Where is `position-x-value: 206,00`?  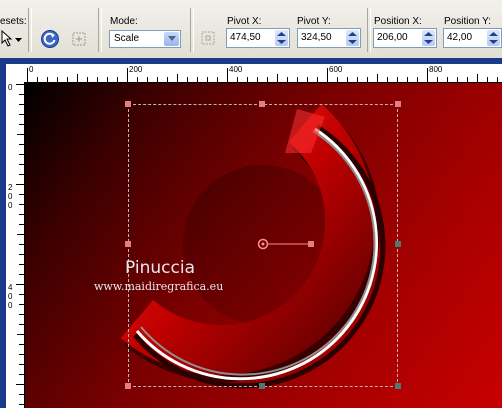 position-x-value: 206,00 is located at coordinates (392, 37).